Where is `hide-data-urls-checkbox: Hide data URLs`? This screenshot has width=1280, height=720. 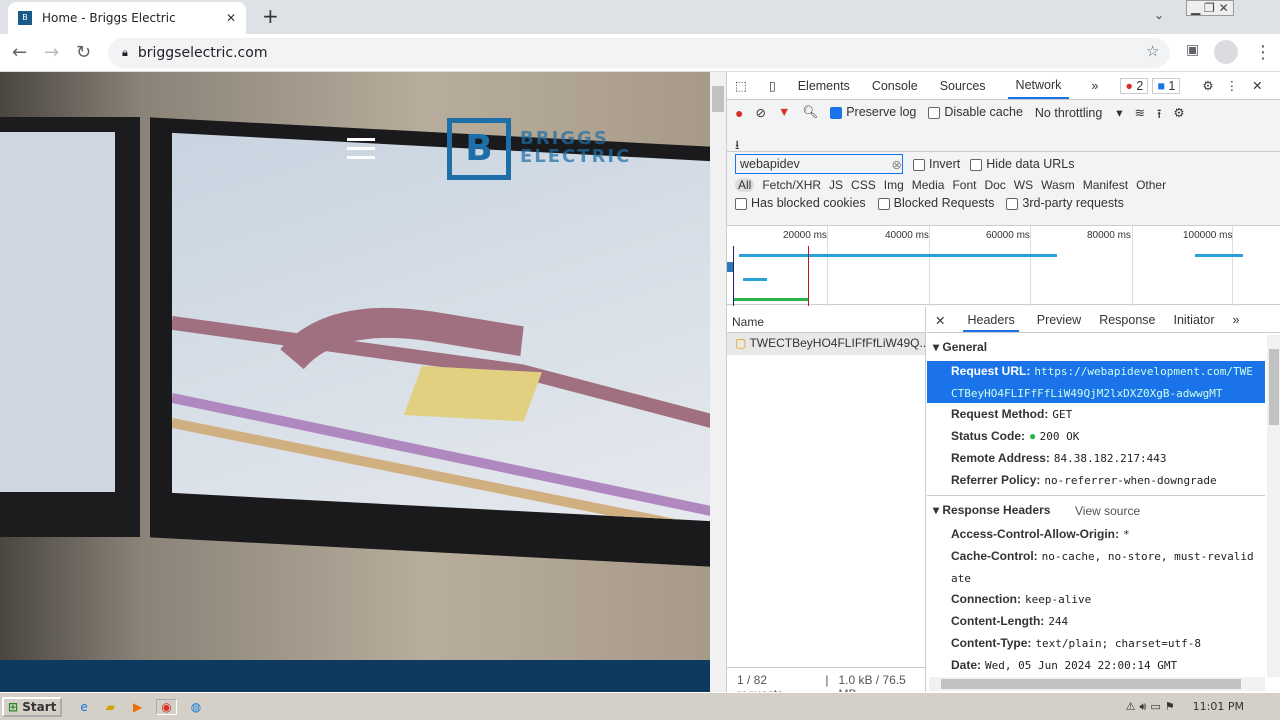
hide-data-urls-checkbox: Hide data URLs is located at coordinates (1022, 164).